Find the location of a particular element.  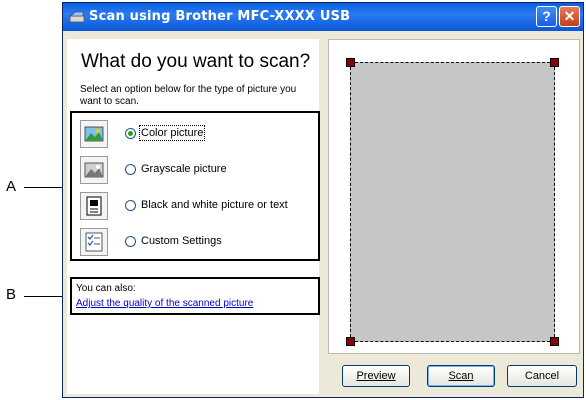

crop-handle-top-left is located at coordinates (350, 62).